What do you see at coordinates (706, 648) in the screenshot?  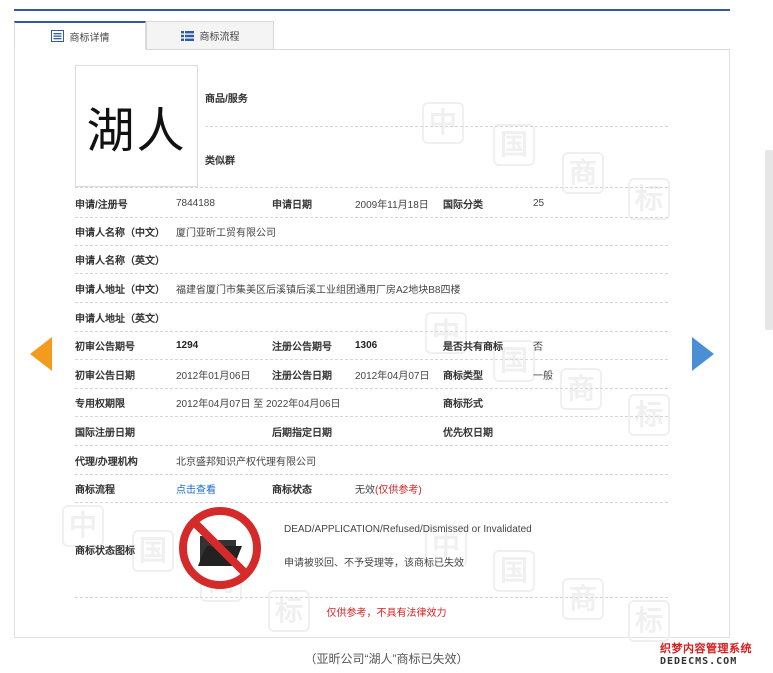 I see `site-watermark-top: 织梦内容管理系统` at bounding box center [706, 648].